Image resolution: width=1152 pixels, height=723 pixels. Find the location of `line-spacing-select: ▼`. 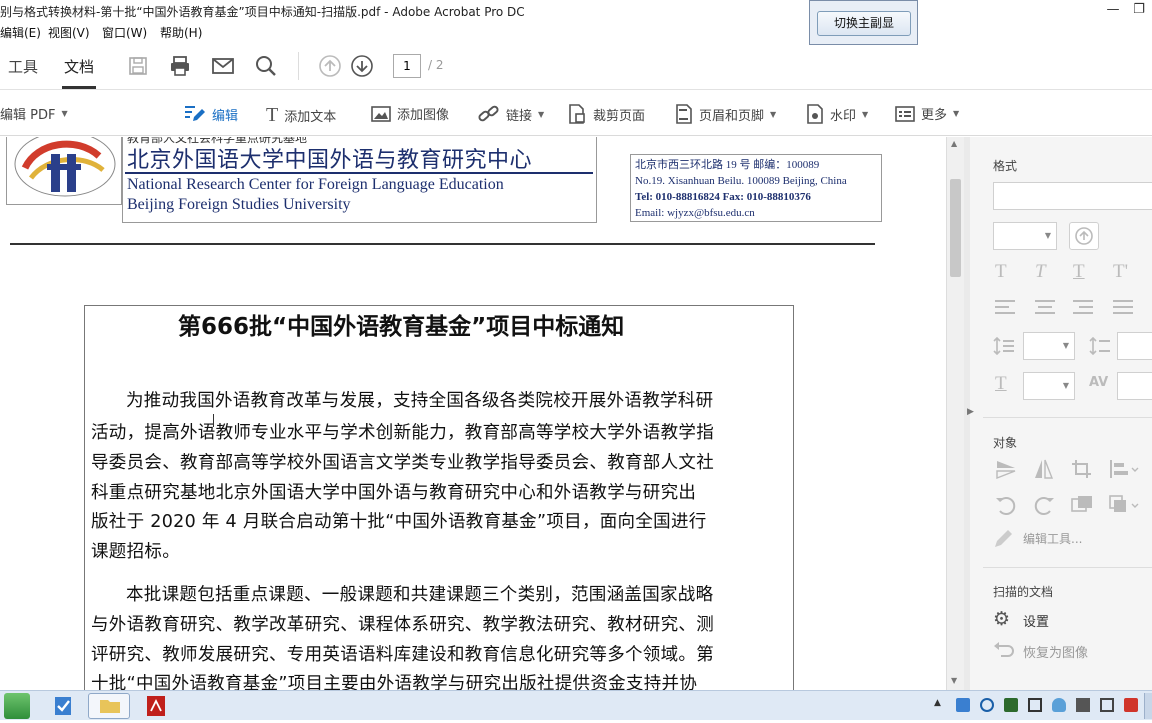

line-spacing-select: ▼ is located at coordinates (1049, 346).